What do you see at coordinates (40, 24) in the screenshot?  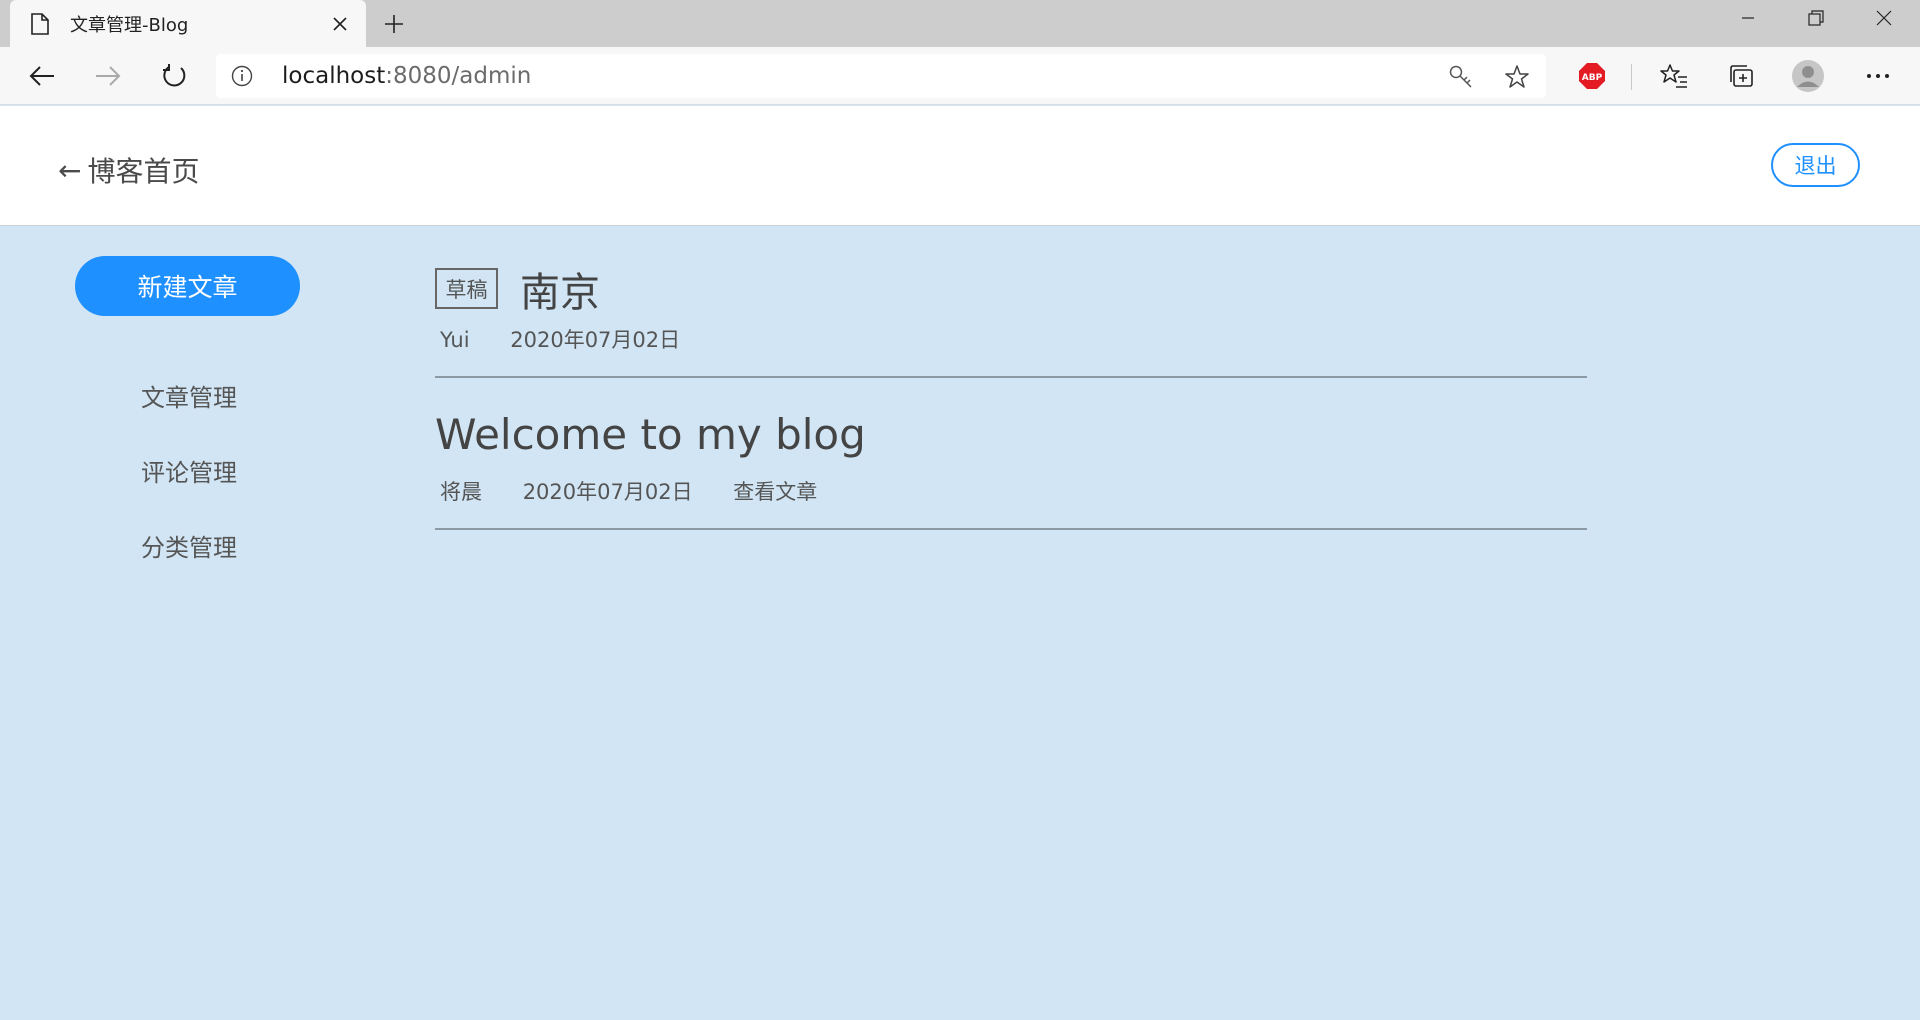 I see `page-icon` at bounding box center [40, 24].